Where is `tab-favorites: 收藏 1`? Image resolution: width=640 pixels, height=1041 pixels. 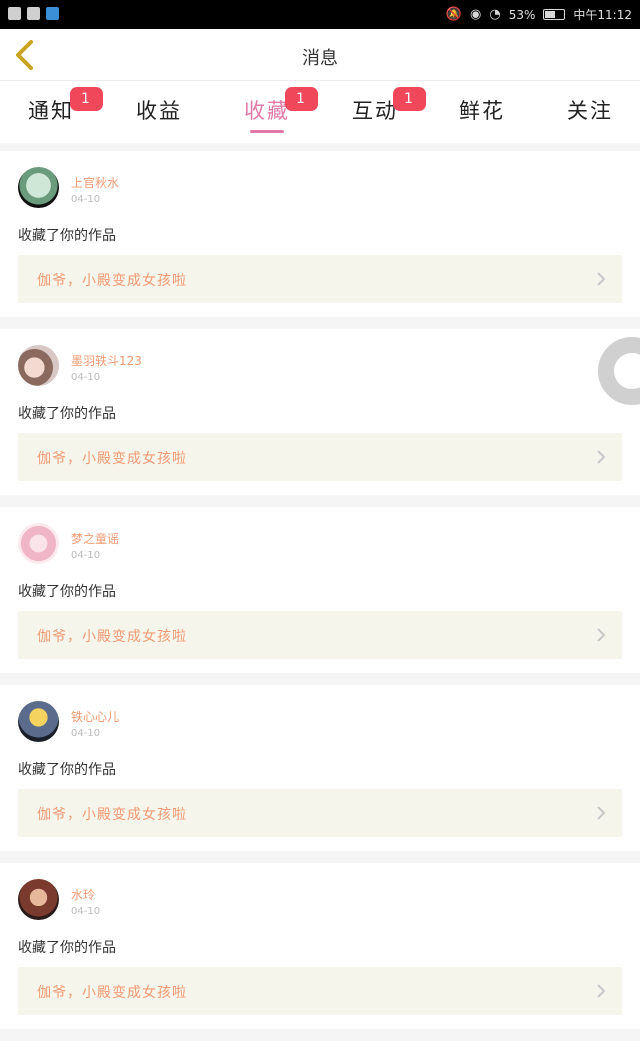 tab-favorites: 收藏 1 is located at coordinates (267, 106).